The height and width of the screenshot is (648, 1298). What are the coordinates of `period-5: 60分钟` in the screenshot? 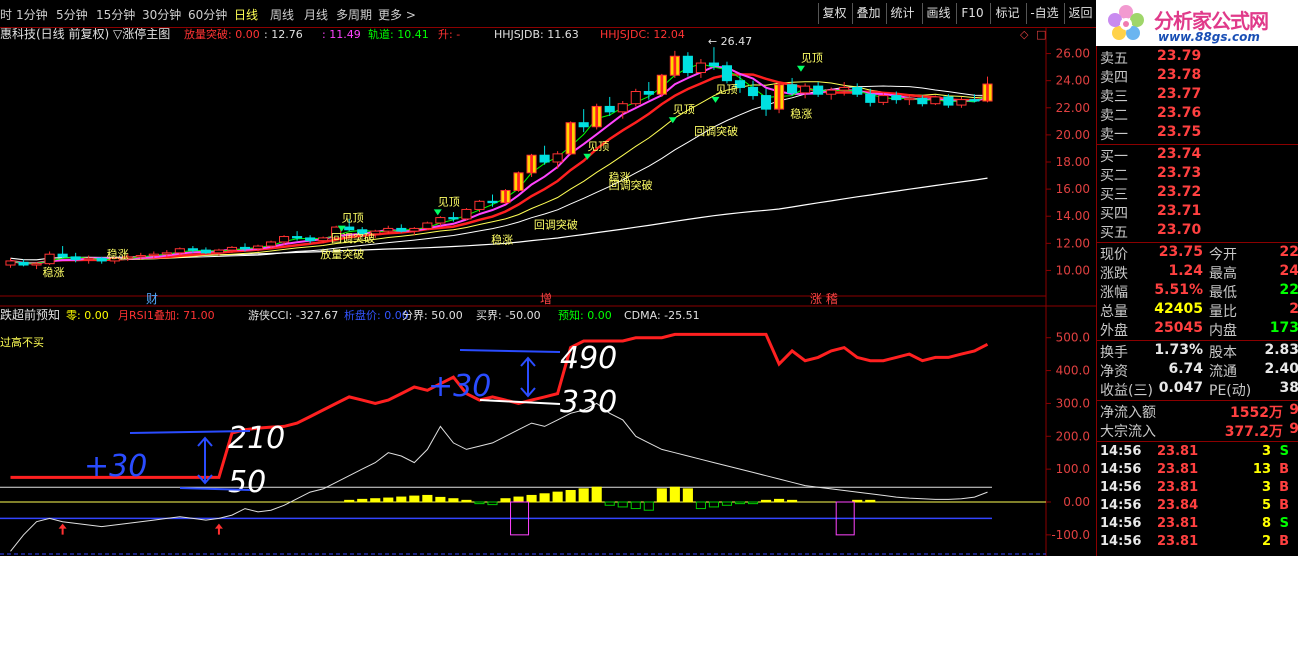 It's located at (207, 14).